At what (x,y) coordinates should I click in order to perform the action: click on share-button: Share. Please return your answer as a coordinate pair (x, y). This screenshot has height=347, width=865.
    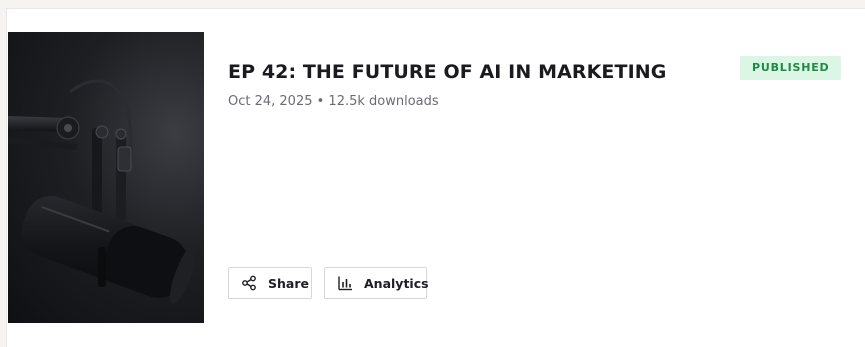
    Looking at the image, I should click on (270, 283).